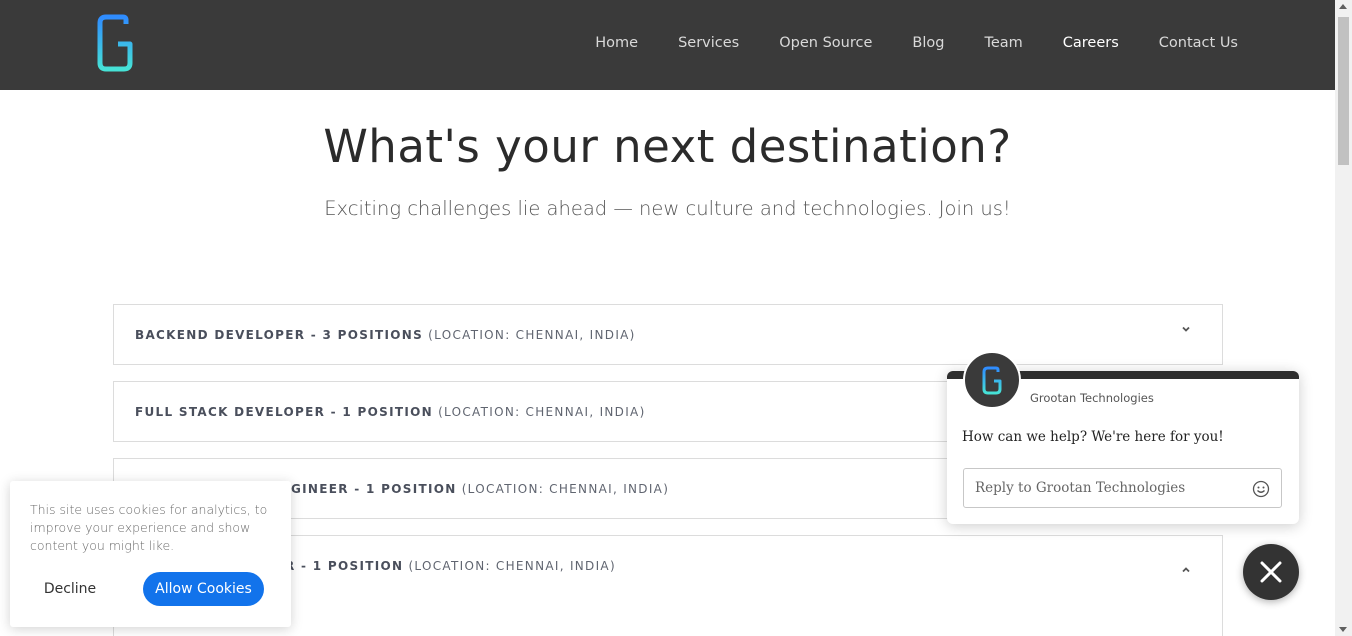 This screenshot has width=1352, height=636. What do you see at coordinates (1343, 91) in the screenshot?
I see `scrollbar-thumb` at bounding box center [1343, 91].